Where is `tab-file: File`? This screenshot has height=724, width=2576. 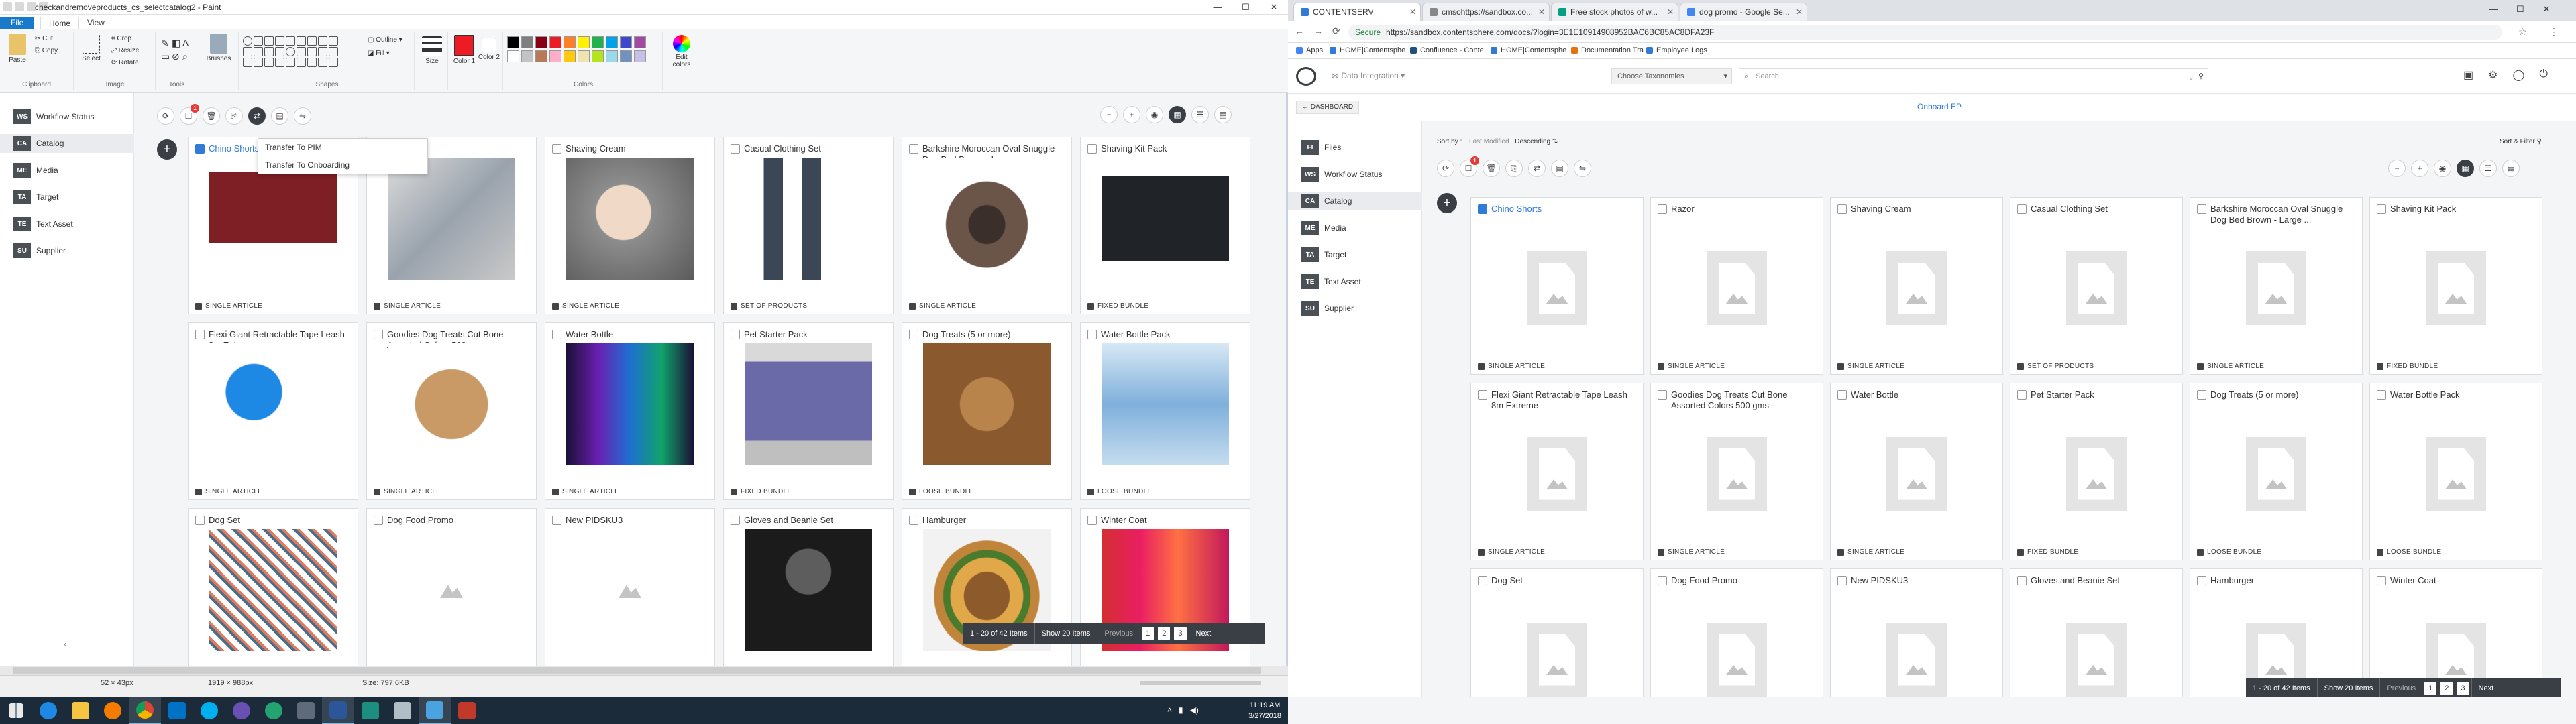 tab-file: File is located at coordinates (17, 23).